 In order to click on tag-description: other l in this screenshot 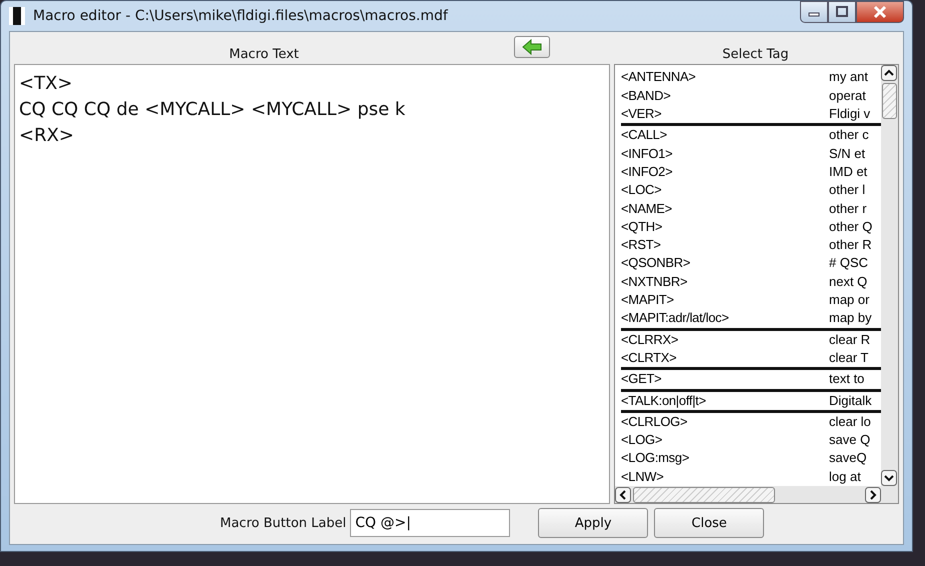, I will do `click(855, 190)`.